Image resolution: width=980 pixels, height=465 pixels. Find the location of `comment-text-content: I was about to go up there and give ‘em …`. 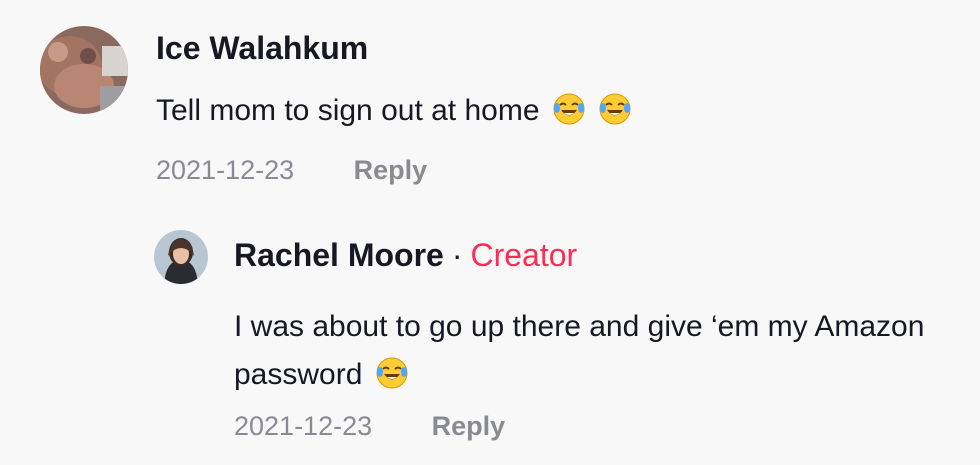

comment-text-content: I was about to go up there and give ‘em … is located at coordinates (579, 350).